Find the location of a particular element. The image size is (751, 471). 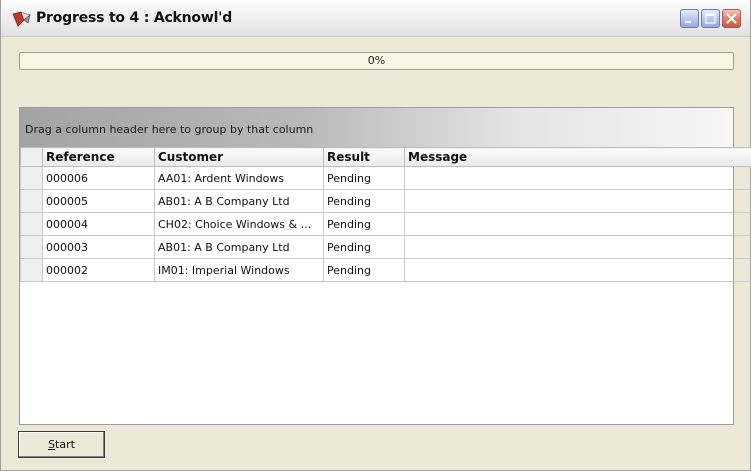

close-button is located at coordinates (731, 18).